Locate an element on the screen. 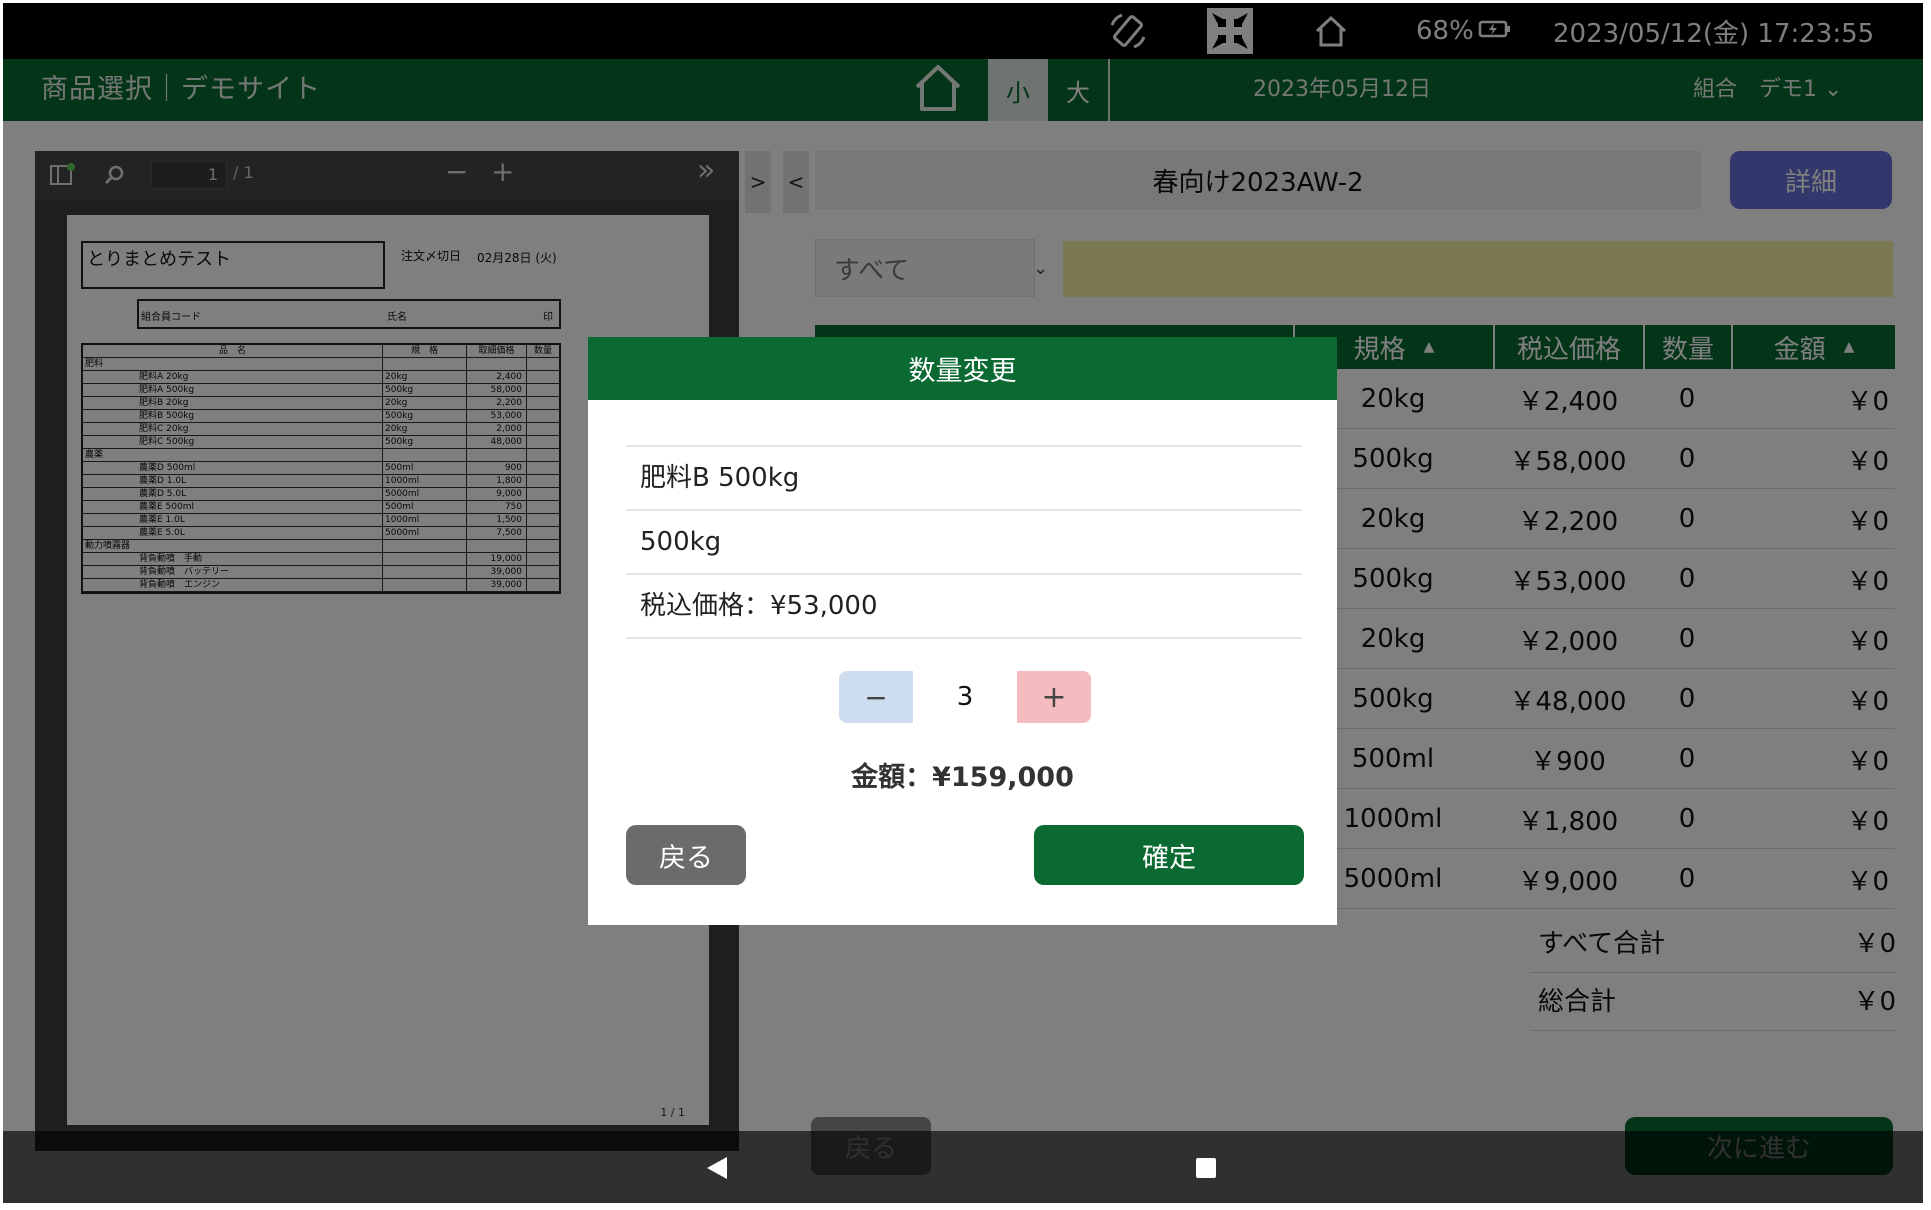 The height and width of the screenshot is (1210, 1931). nav-back-icon is located at coordinates (717, 1170).